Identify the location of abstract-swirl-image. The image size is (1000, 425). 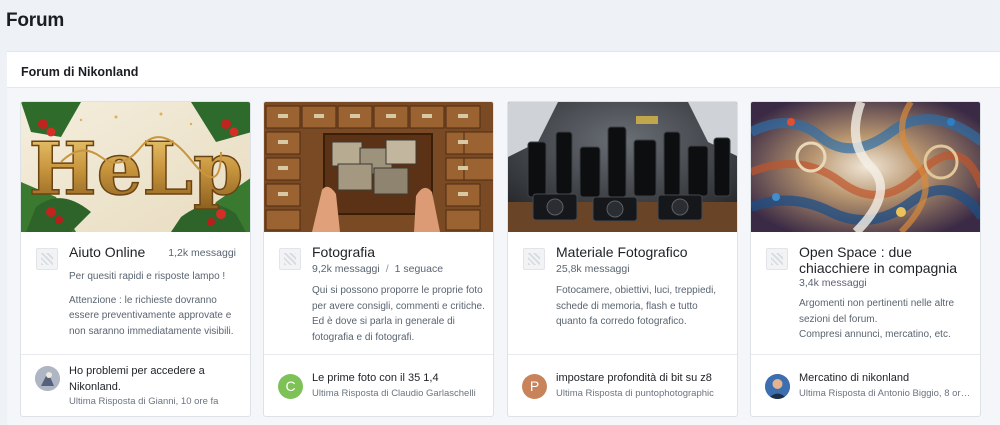
(865, 167).